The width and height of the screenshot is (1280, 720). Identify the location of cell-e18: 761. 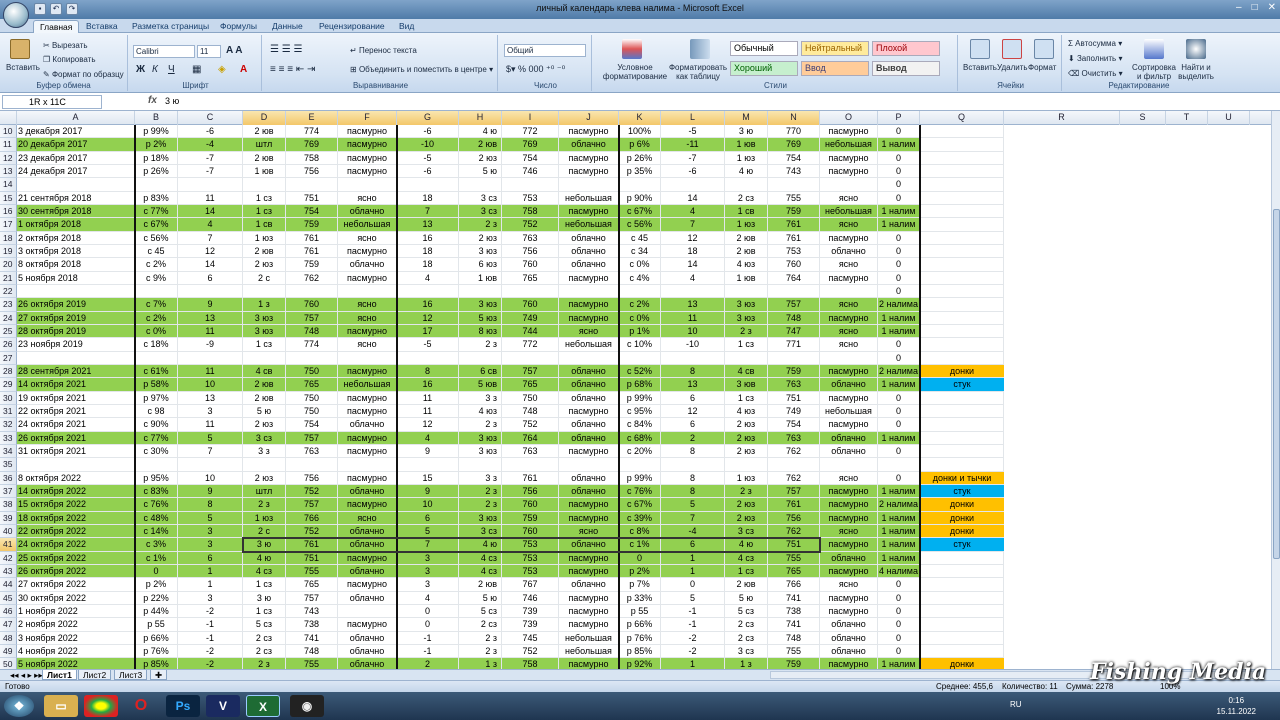
(312, 238).